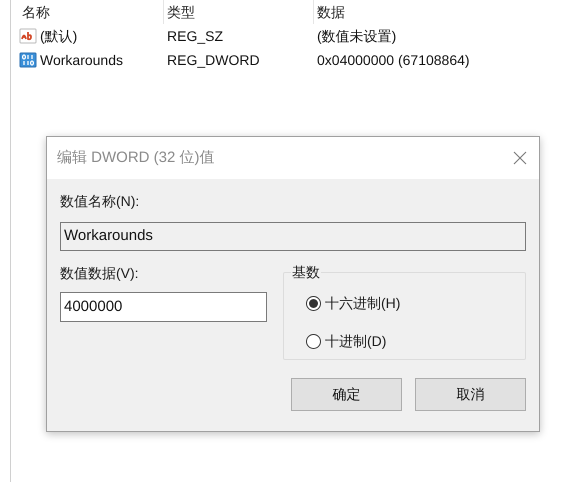 This screenshot has width=580, height=482. Describe the element at coordinates (135, 158) in the screenshot. I see `window-title: 编辑 DWORD (32 位)值` at that location.